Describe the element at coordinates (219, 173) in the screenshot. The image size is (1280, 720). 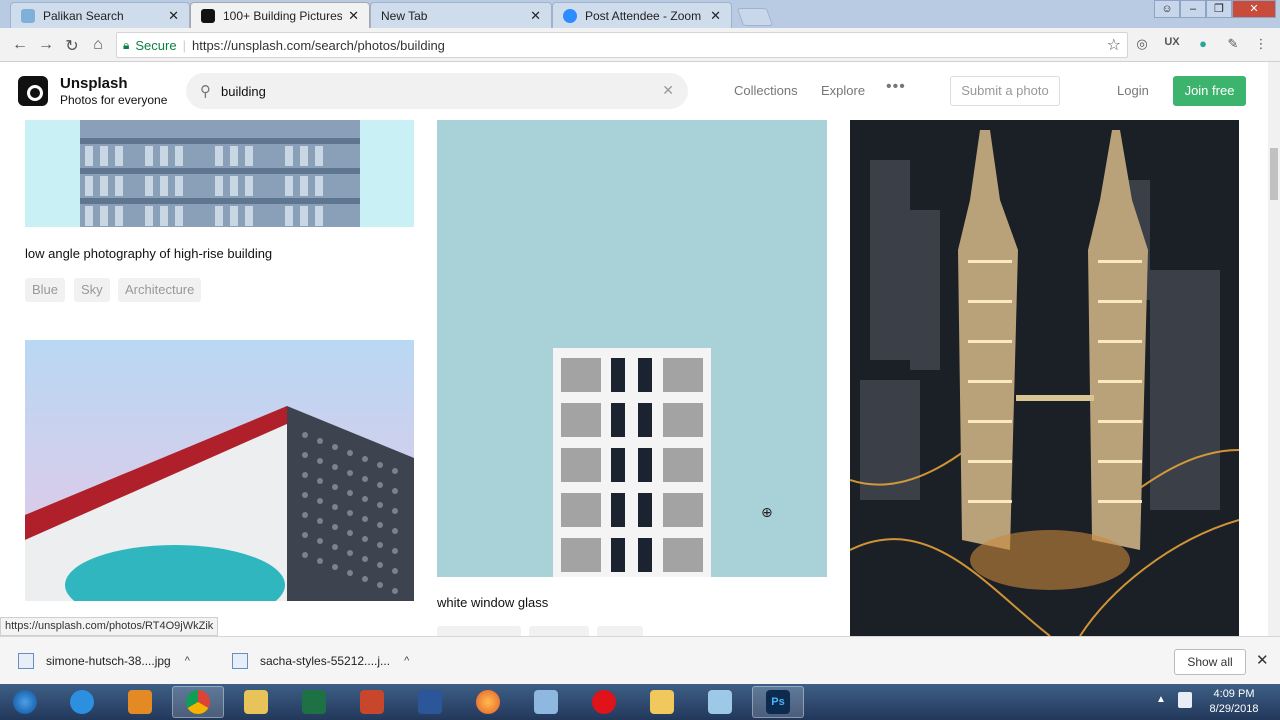
I see `photo-highrise` at that location.